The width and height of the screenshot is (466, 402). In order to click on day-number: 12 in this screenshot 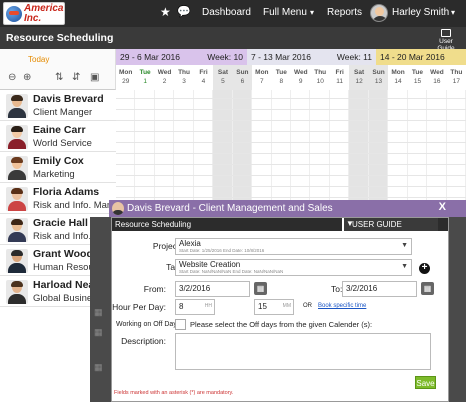, I will do `click(359, 81)`.